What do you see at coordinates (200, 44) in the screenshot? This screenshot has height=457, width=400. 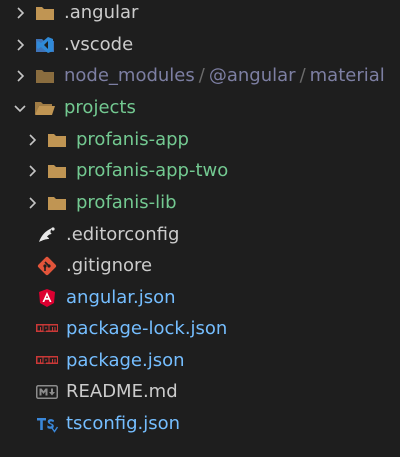 I see `tree-item-vscode-folder: .vscode` at bounding box center [200, 44].